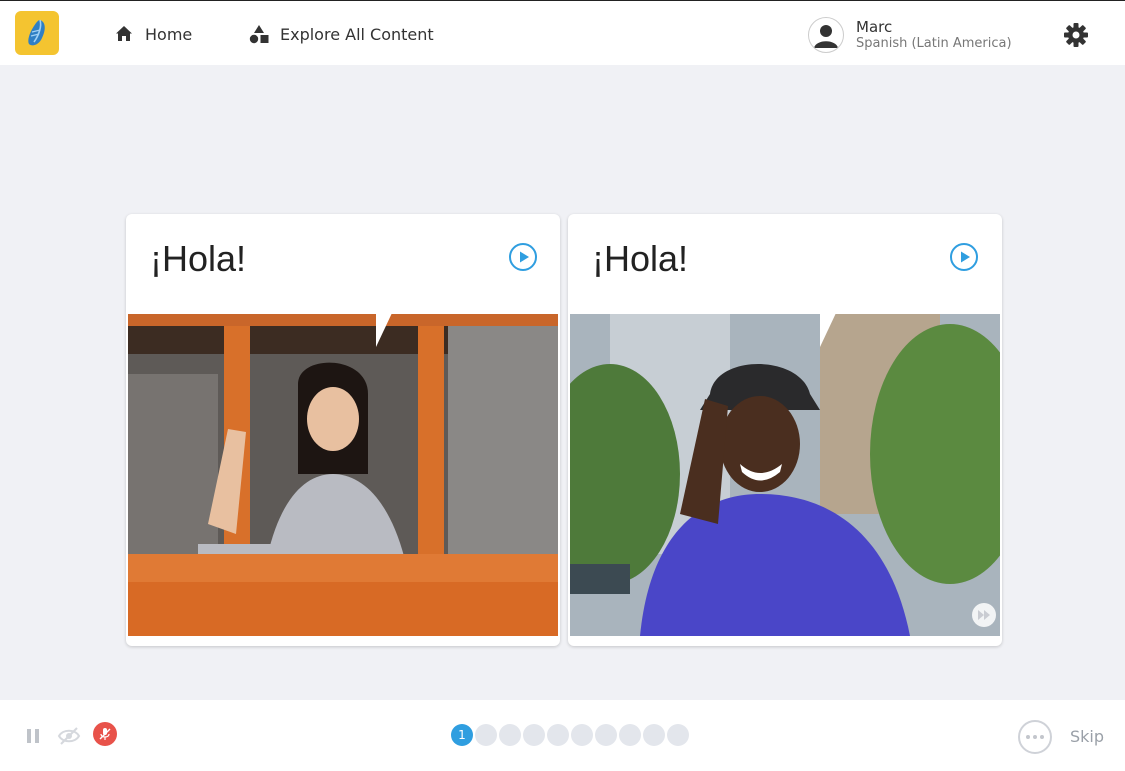 The height and width of the screenshot is (771, 1125). I want to click on microphone-toggle, so click(105, 734).